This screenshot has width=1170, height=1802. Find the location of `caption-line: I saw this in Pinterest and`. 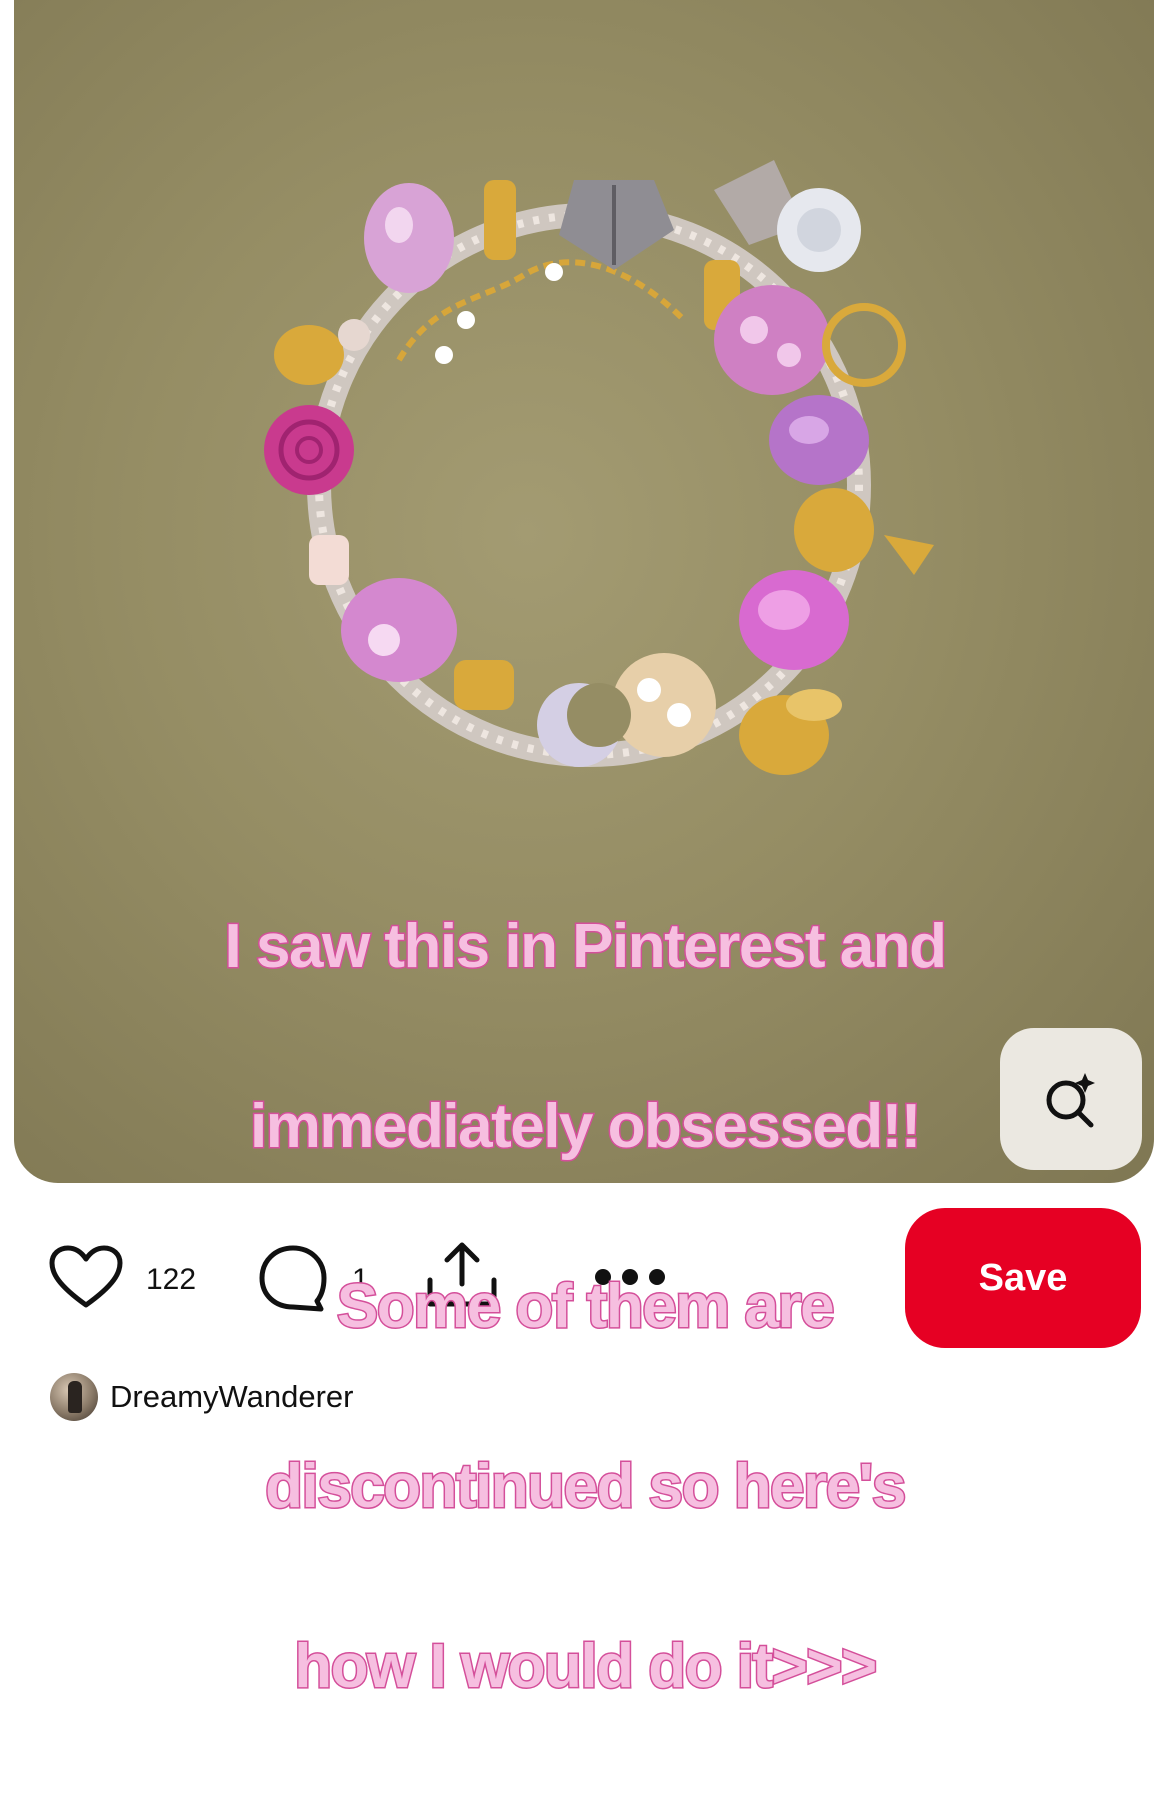

caption-line: I saw this in Pinterest and is located at coordinates (585, 947).